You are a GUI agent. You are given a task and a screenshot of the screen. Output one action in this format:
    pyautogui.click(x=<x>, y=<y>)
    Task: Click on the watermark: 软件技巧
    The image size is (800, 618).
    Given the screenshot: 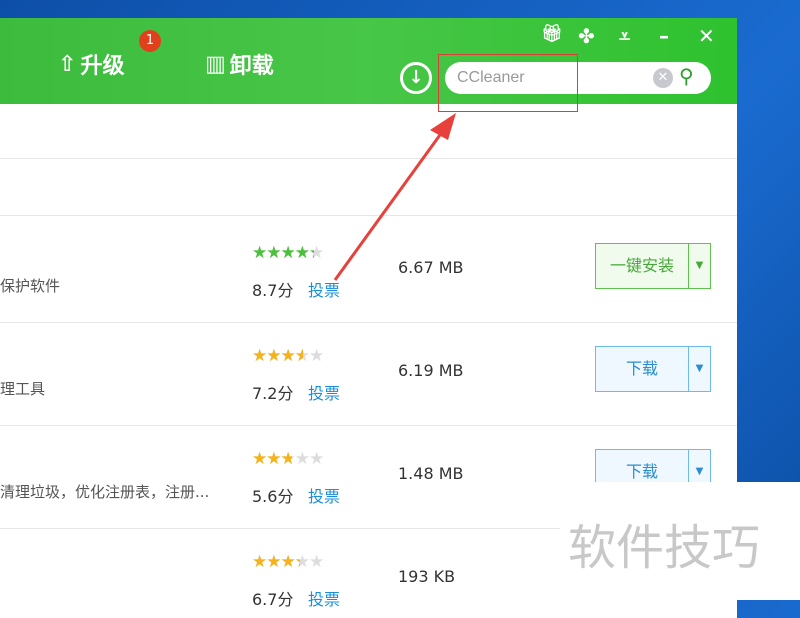 What is the action you would take?
    pyautogui.click(x=680, y=541)
    